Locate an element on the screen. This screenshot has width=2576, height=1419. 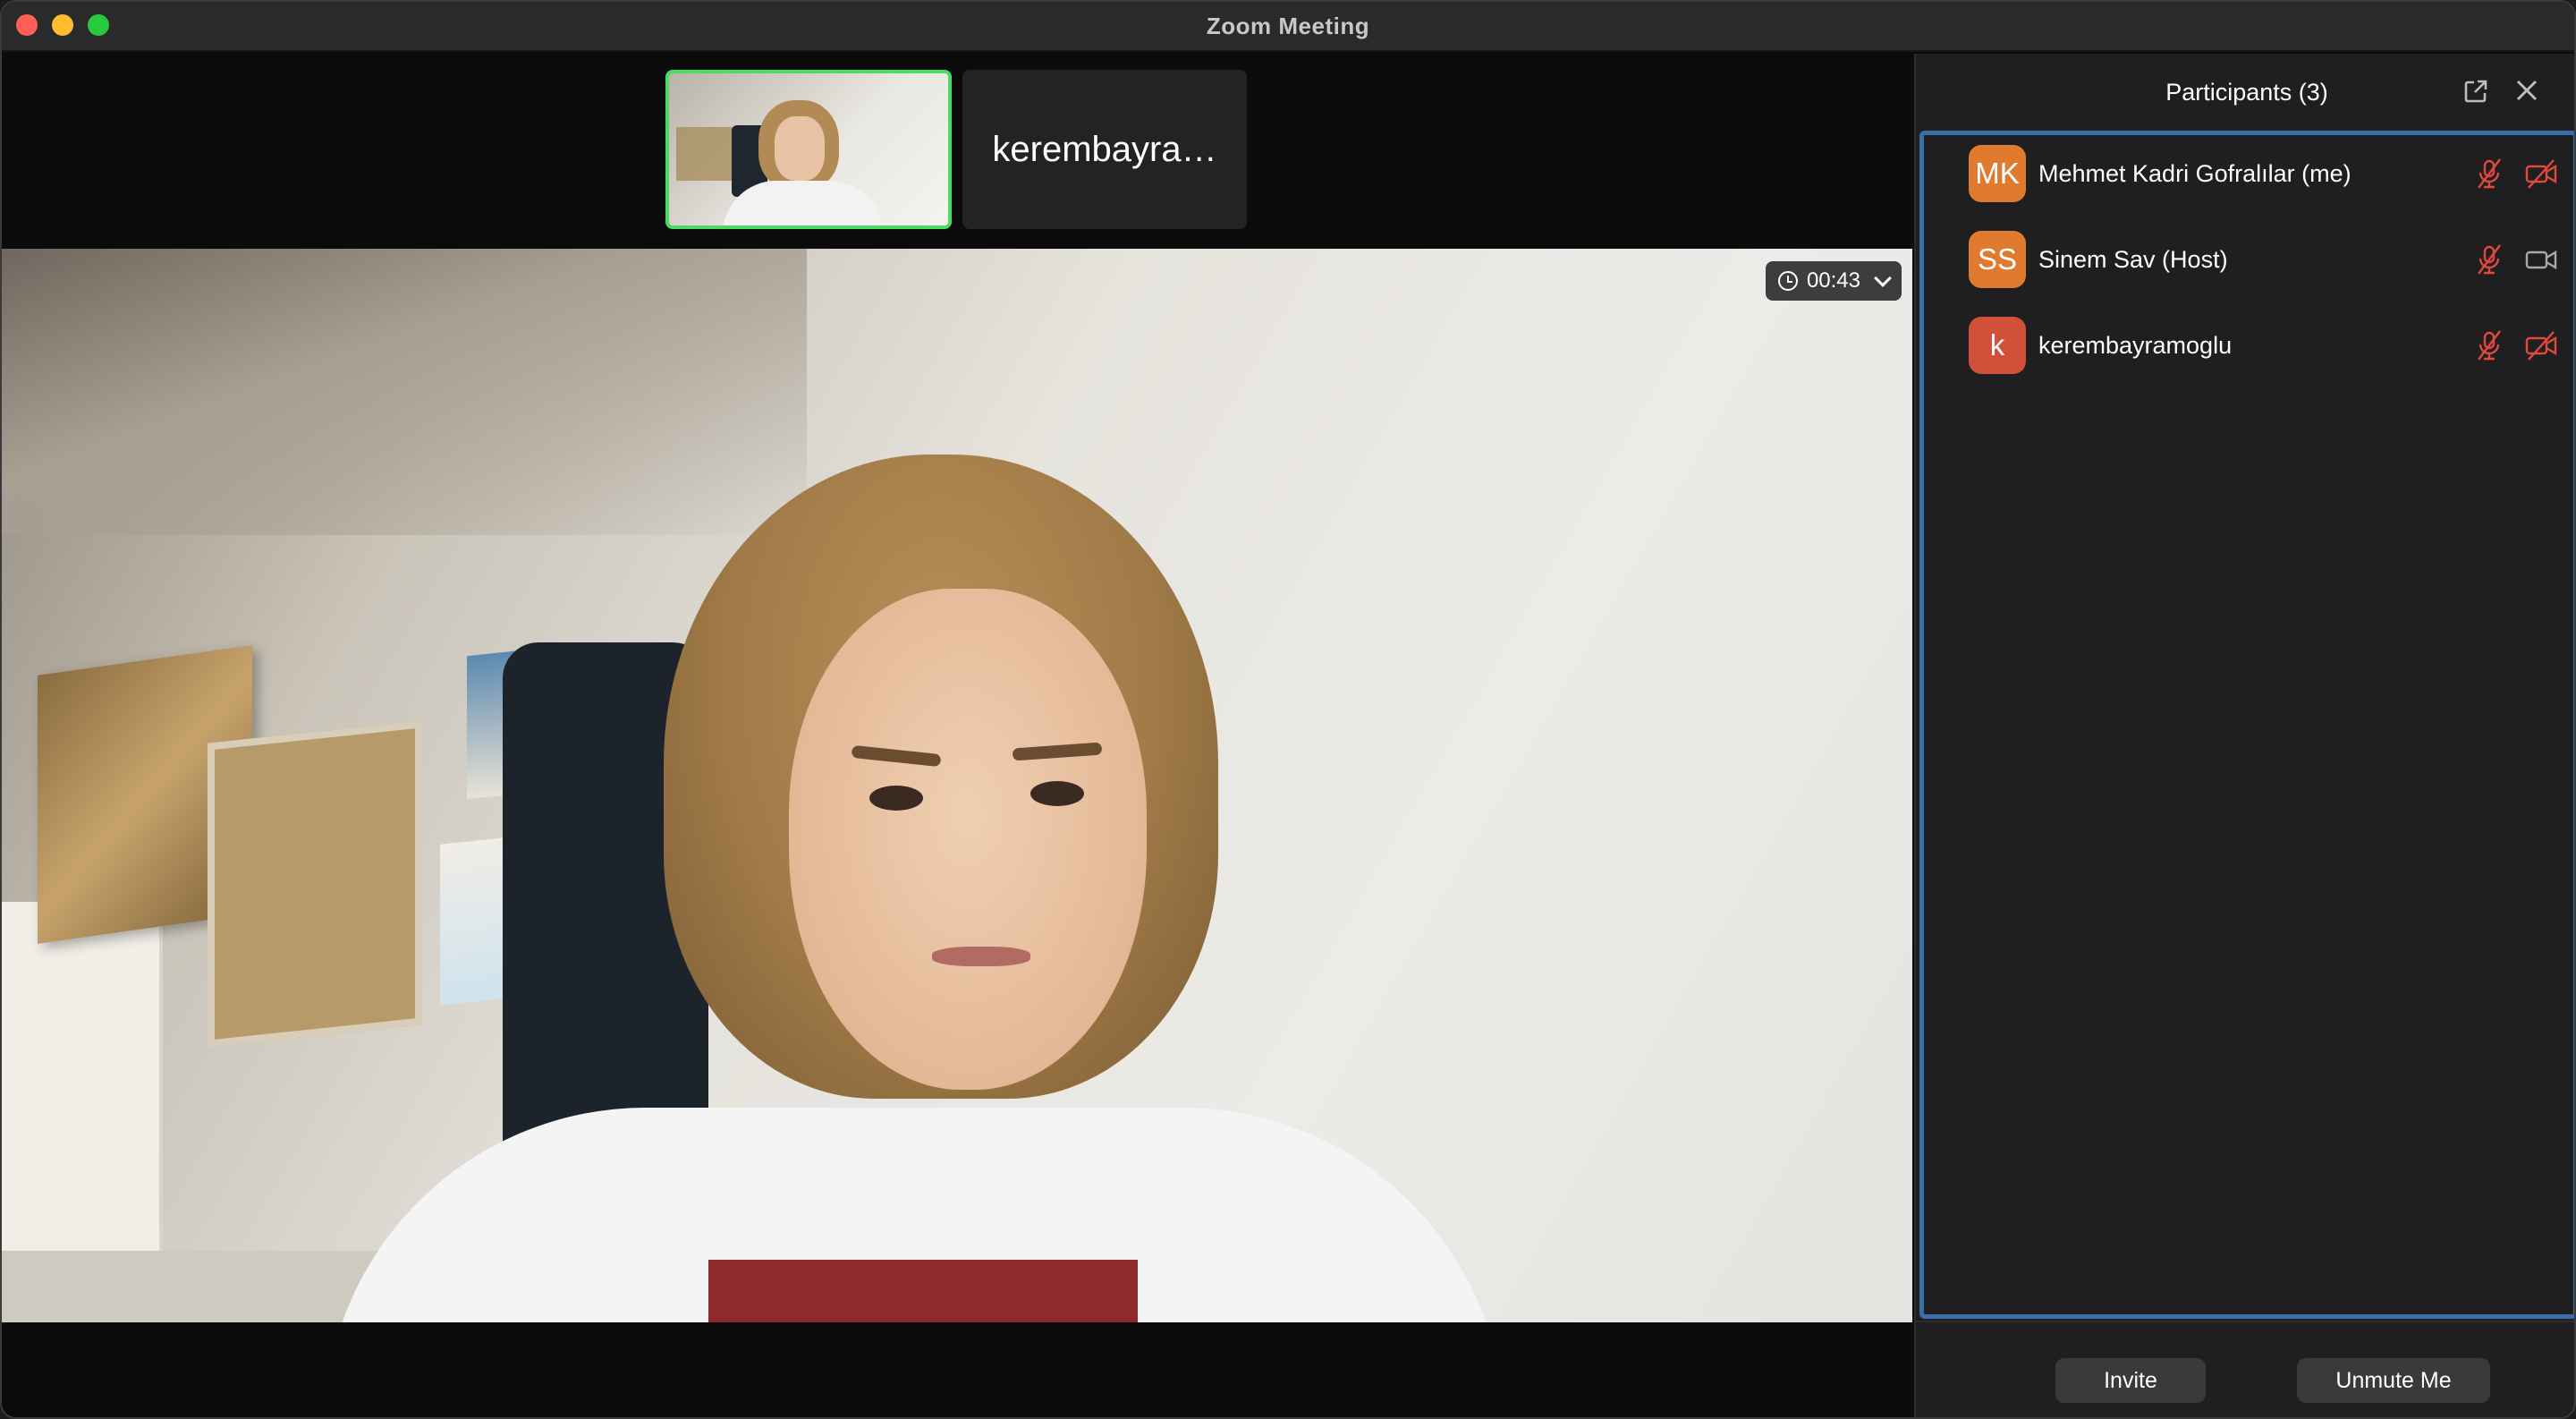
participant-row: k kerembayramoglu is located at coordinates (2264, 345).